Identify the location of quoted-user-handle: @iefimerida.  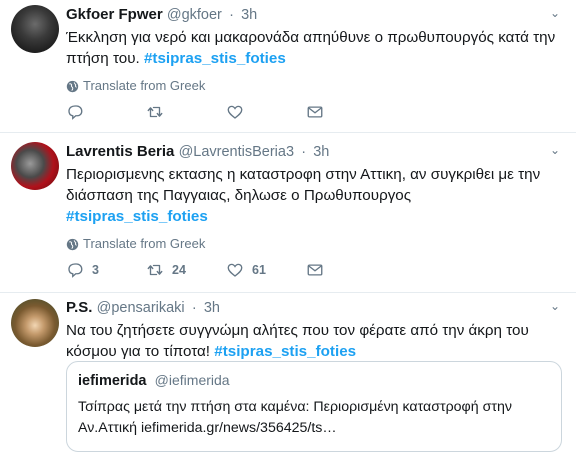
(192, 380).